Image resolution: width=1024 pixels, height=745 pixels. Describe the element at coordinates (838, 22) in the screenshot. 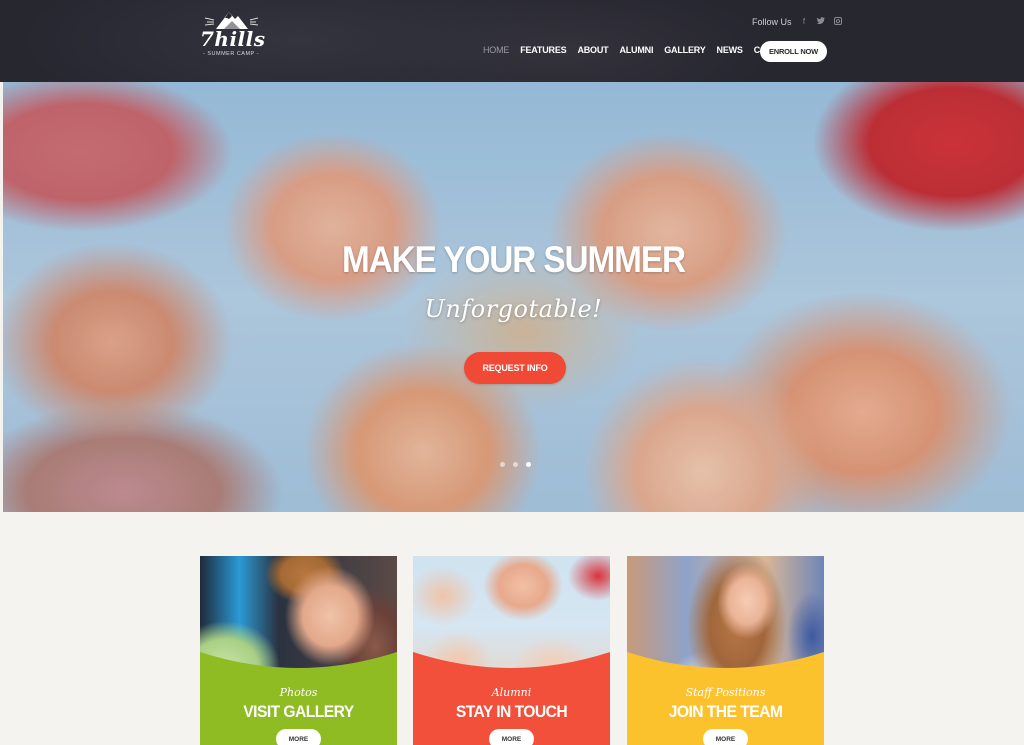

I see `instagram-icon` at that location.